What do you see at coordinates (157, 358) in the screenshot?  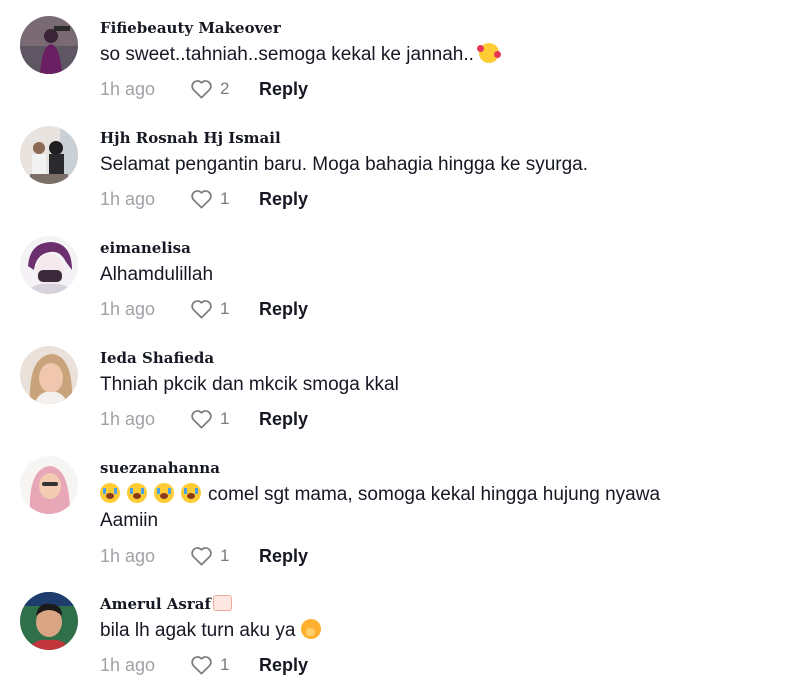 I see `comment-username: Ieda Shafieda` at bounding box center [157, 358].